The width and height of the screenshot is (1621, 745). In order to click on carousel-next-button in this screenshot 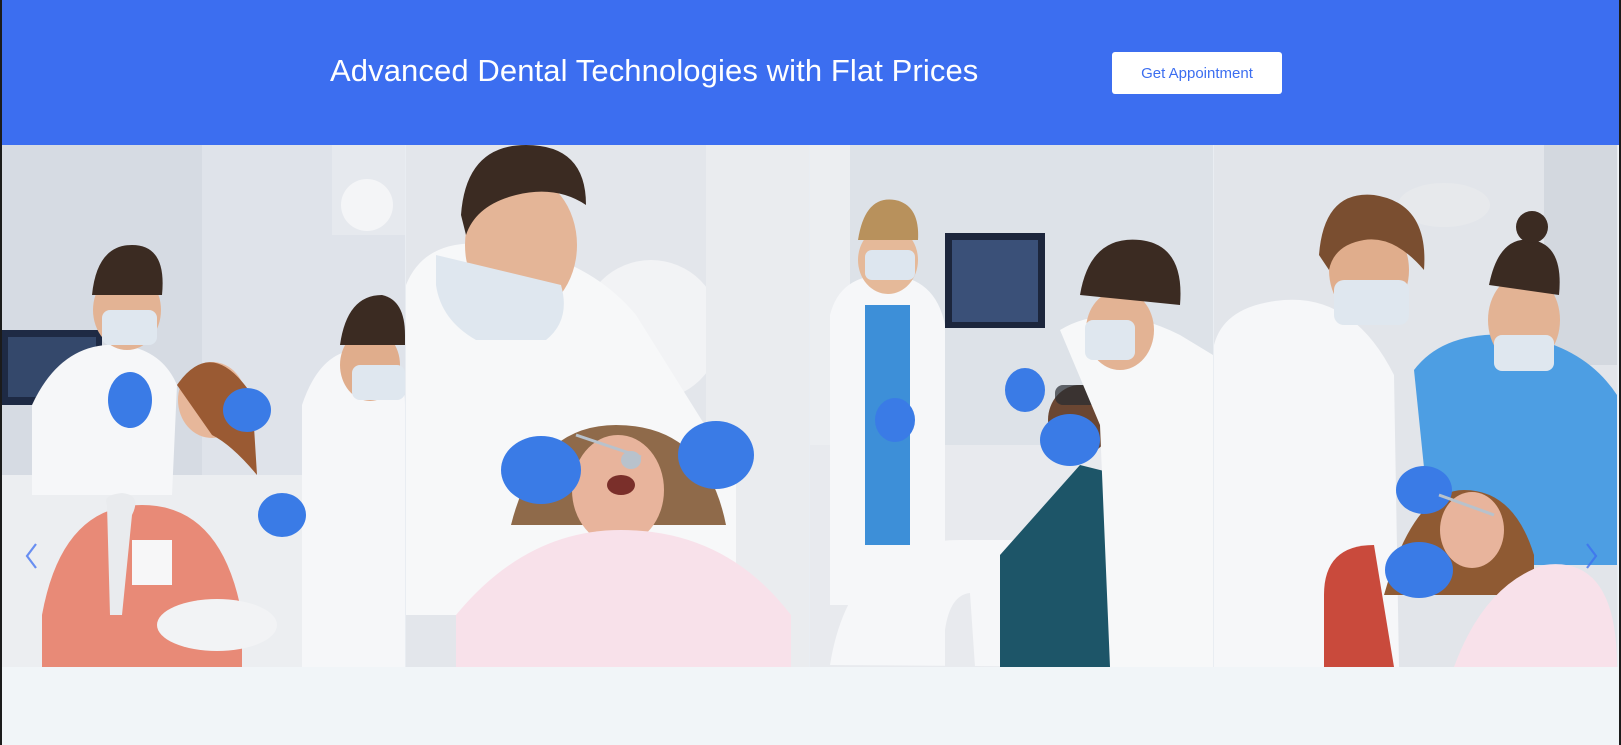, I will do `click(1592, 556)`.